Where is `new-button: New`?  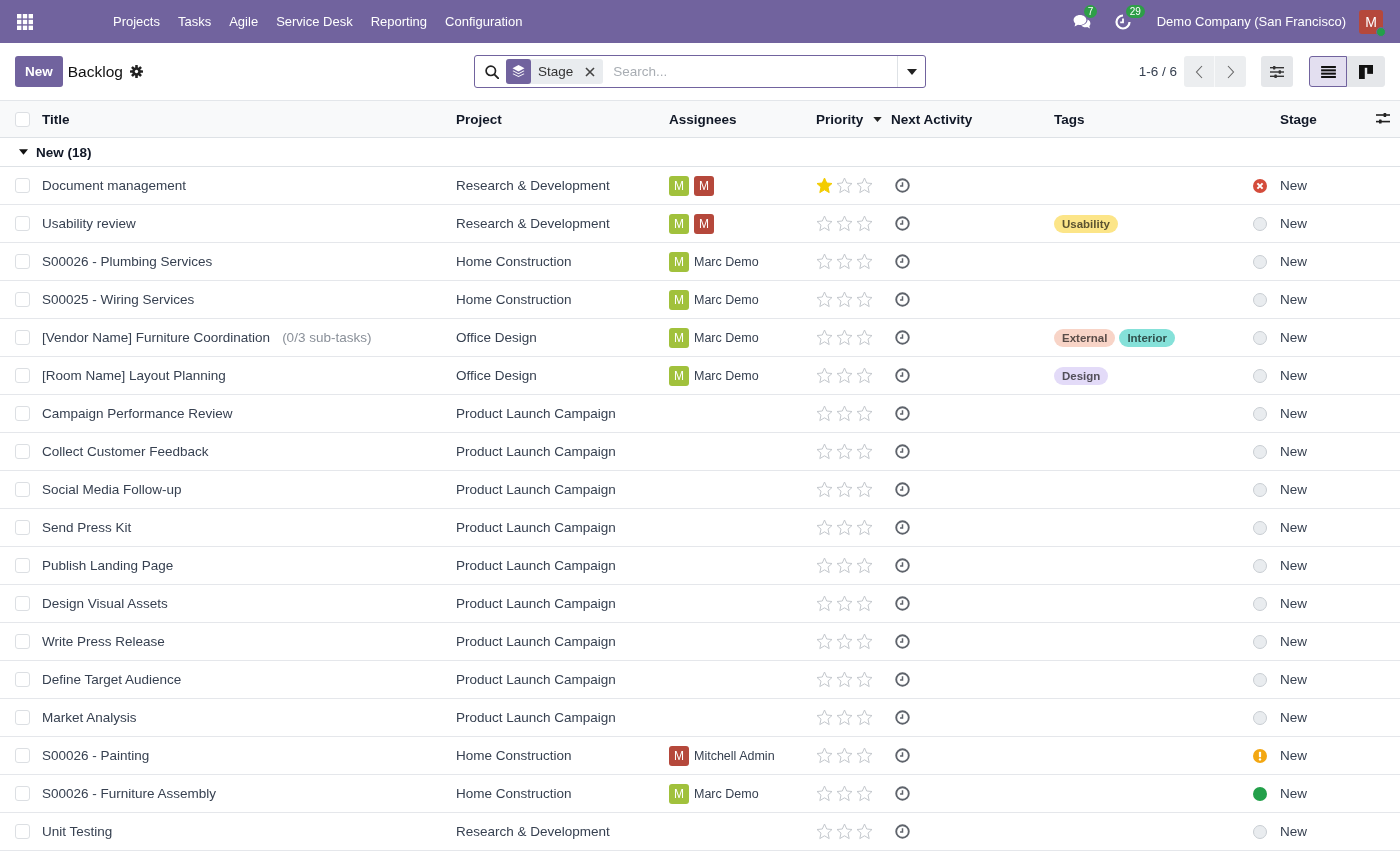 new-button: New is located at coordinates (39, 71).